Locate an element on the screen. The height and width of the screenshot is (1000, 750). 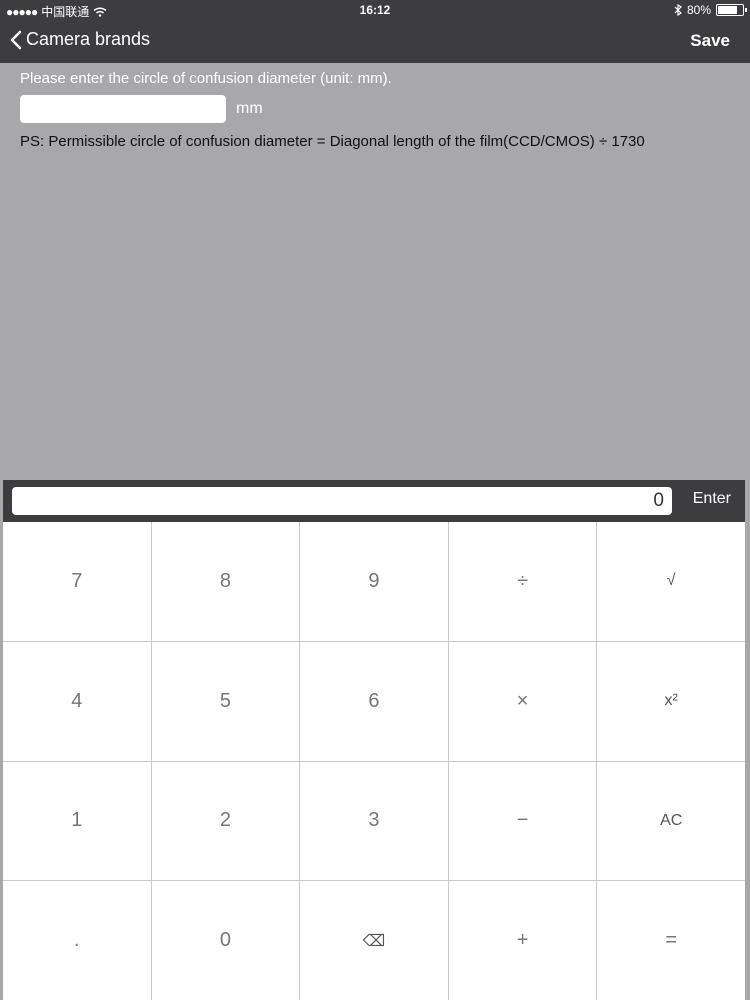
key-9: 9 is located at coordinates (374, 581).